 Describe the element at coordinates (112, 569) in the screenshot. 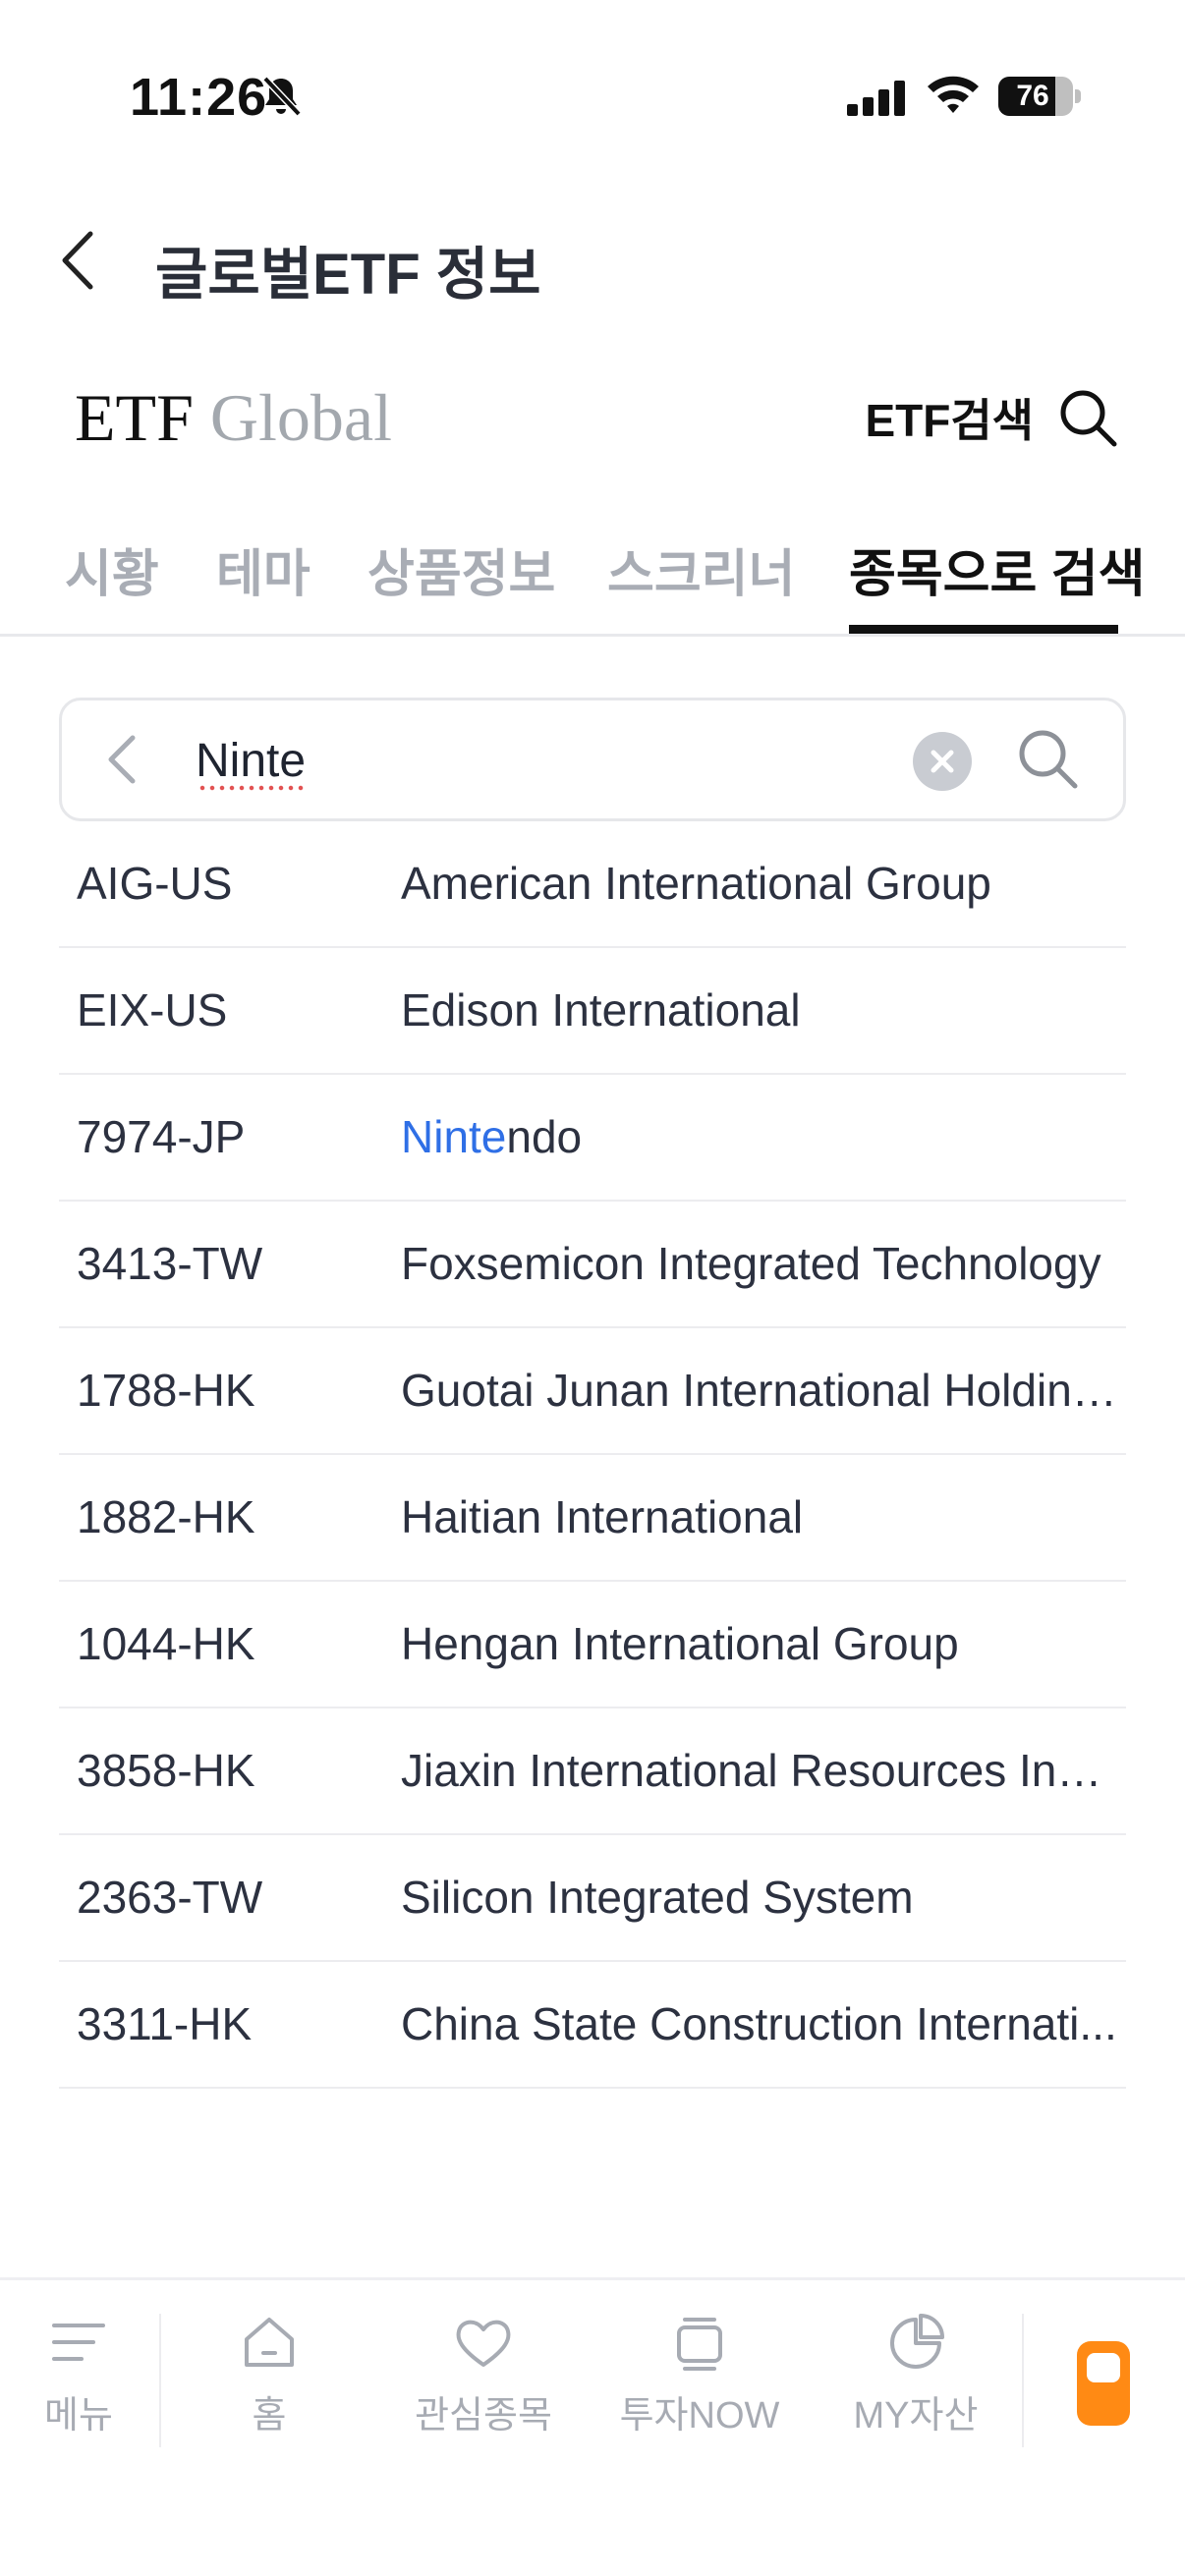

I see `tab-market: 시황` at that location.